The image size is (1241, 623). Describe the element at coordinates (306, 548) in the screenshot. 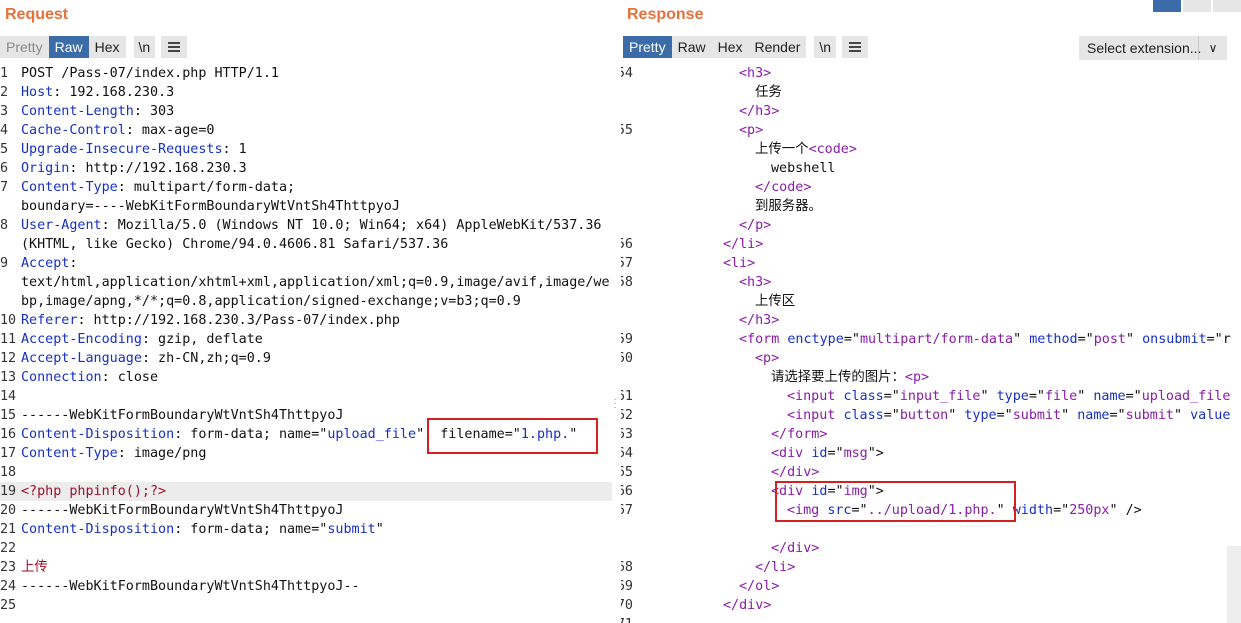

I see `code-line: 22` at that location.